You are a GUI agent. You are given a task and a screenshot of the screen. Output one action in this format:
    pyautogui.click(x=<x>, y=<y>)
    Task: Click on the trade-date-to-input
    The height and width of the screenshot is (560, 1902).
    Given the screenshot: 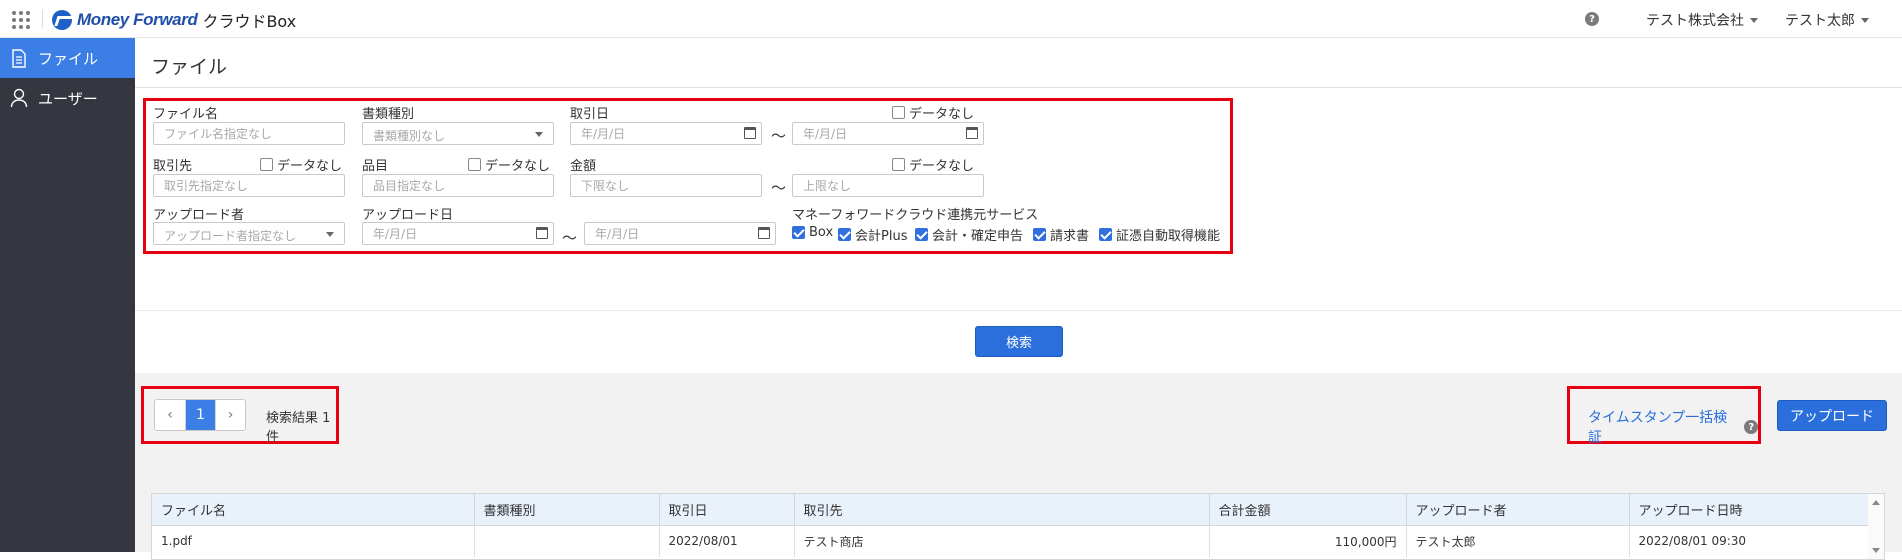 What is the action you would take?
    pyautogui.click(x=888, y=133)
    